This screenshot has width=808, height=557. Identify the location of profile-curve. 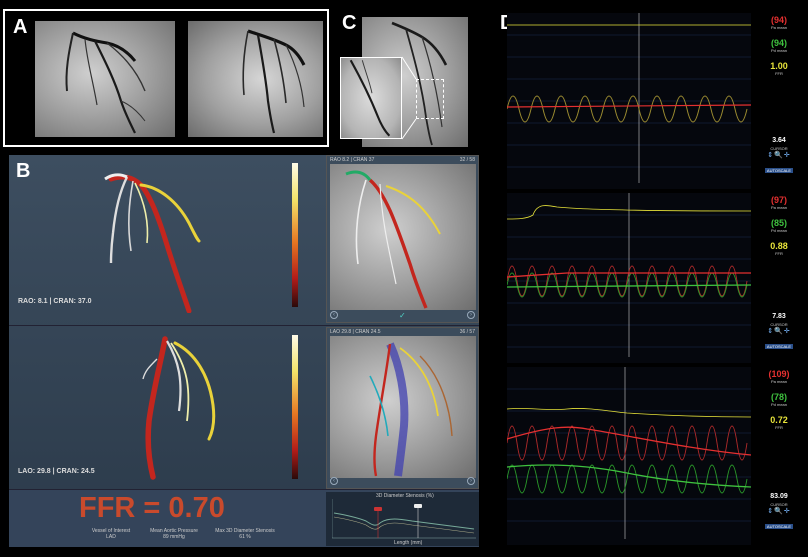
(404, 519).